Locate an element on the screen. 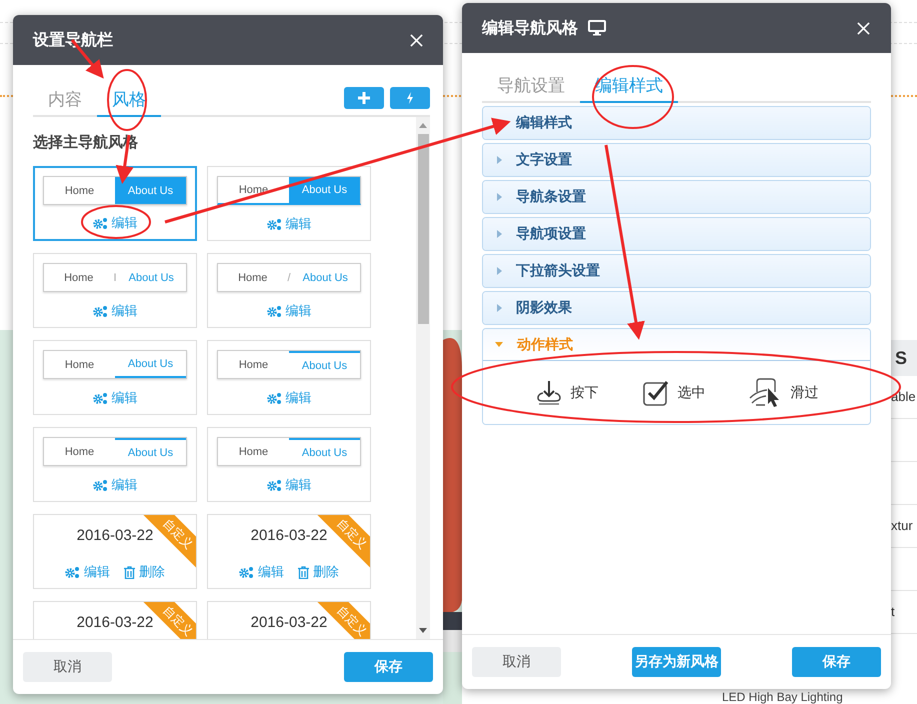 This screenshot has width=917, height=704. plus-icon is located at coordinates (364, 98).